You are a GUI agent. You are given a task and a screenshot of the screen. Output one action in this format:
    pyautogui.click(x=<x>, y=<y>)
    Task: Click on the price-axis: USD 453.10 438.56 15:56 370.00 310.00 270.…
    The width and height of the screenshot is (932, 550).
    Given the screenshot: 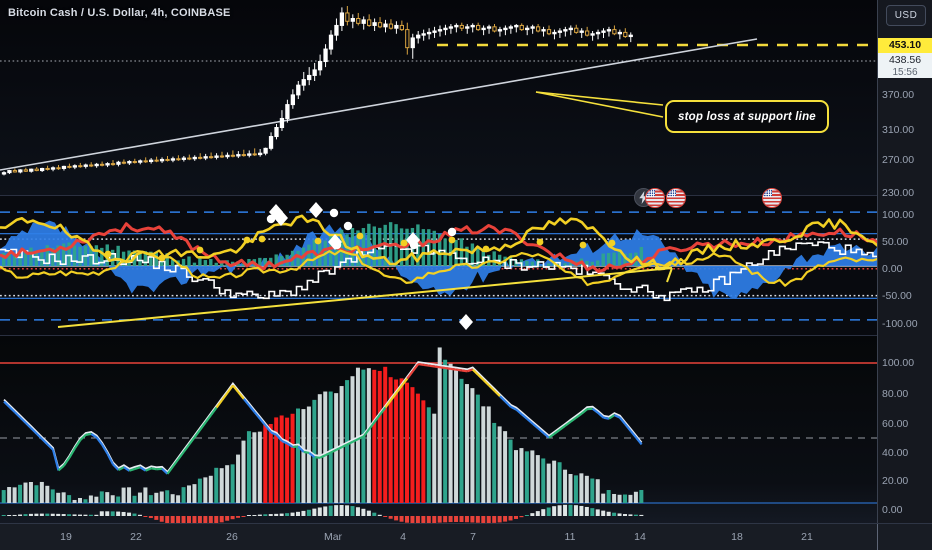 What is the action you would take?
    pyautogui.click(x=904, y=275)
    